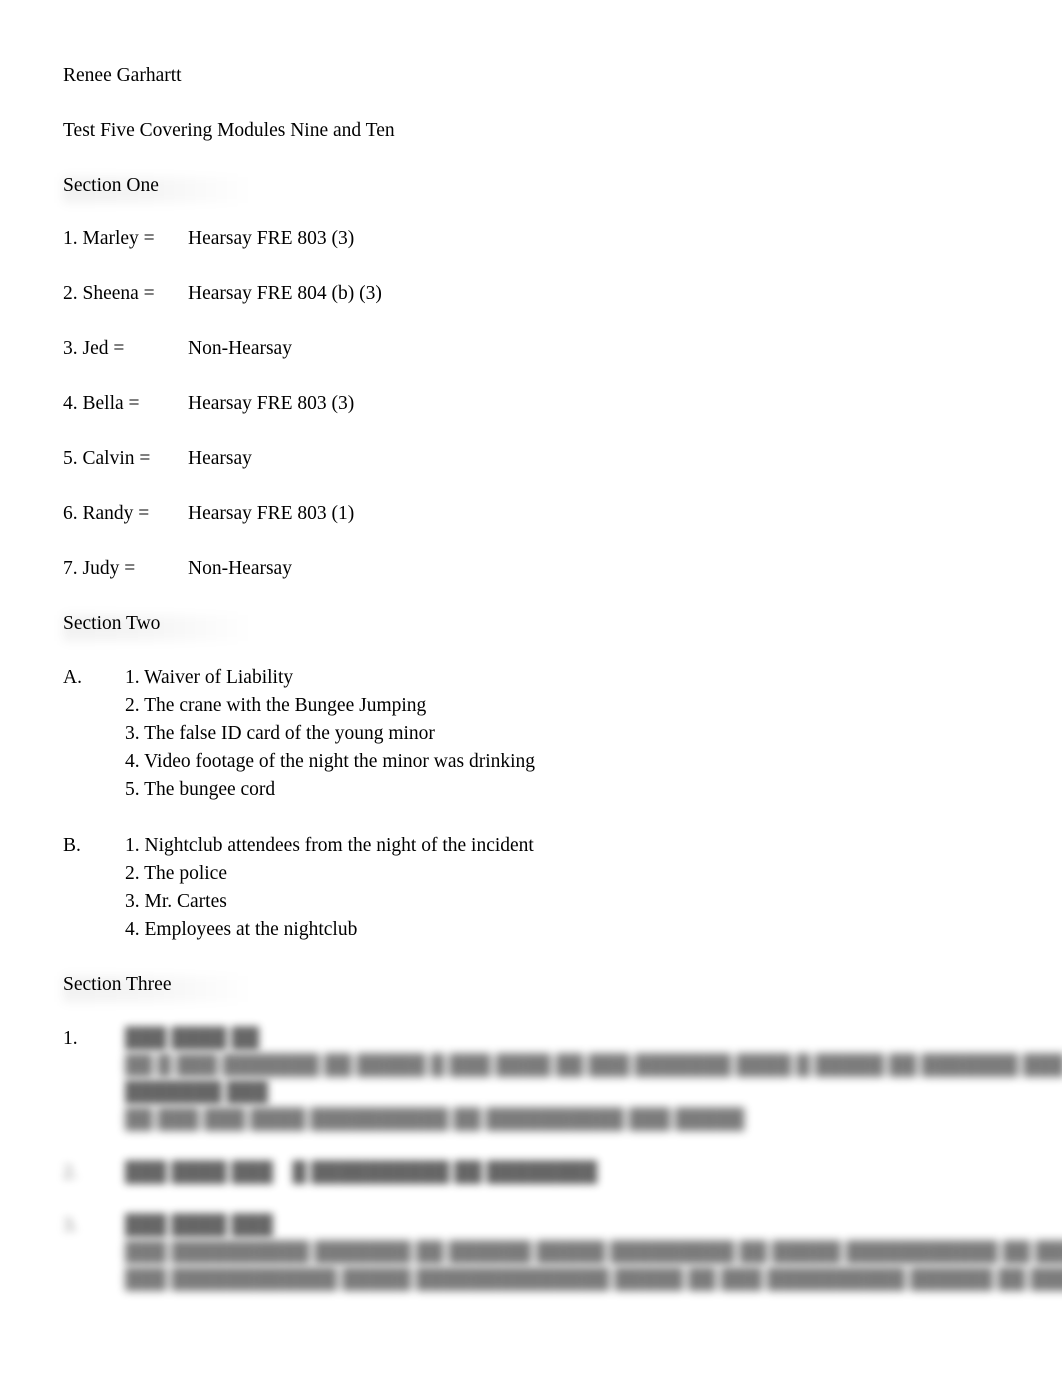  What do you see at coordinates (533, 188) in the screenshot?
I see `section-one-heading-wrap: Section One` at bounding box center [533, 188].